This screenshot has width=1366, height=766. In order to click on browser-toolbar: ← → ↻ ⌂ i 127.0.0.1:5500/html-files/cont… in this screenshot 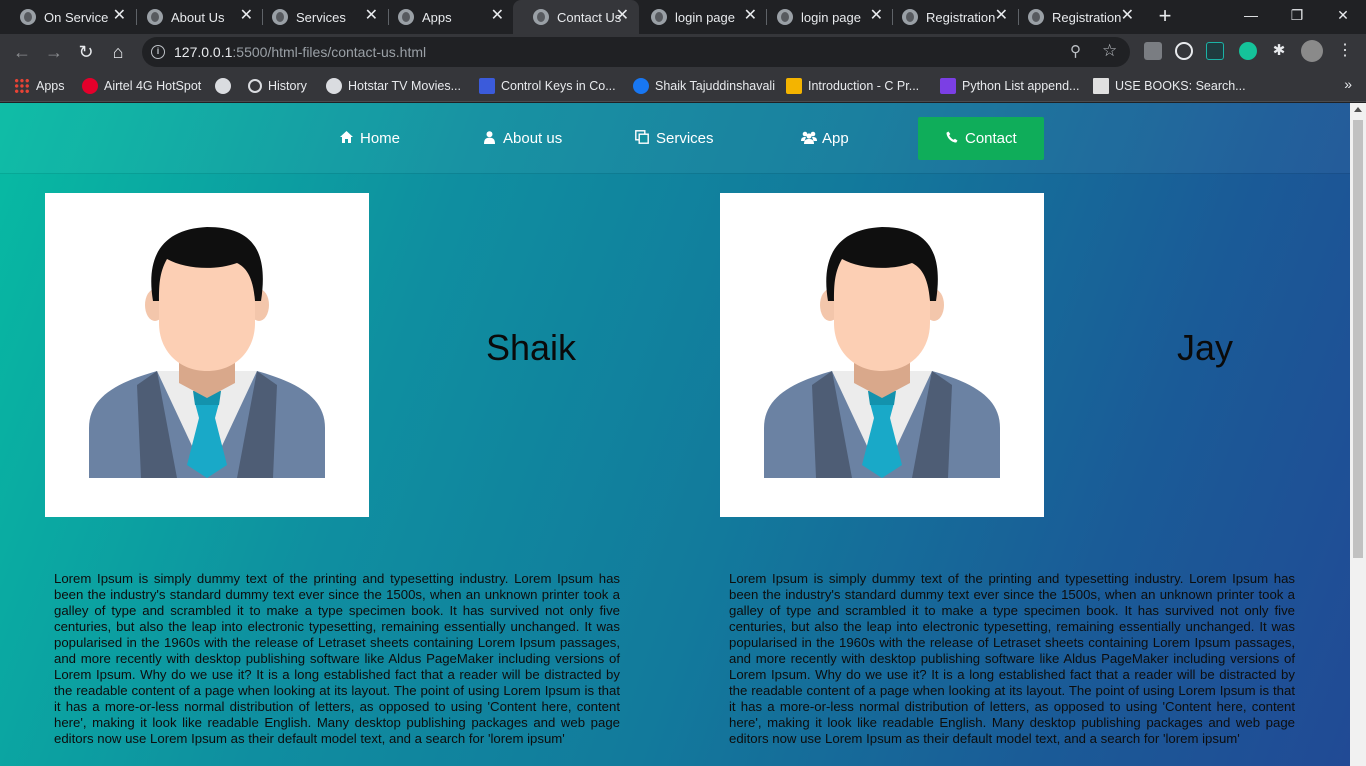, I will do `click(683, 52)`.